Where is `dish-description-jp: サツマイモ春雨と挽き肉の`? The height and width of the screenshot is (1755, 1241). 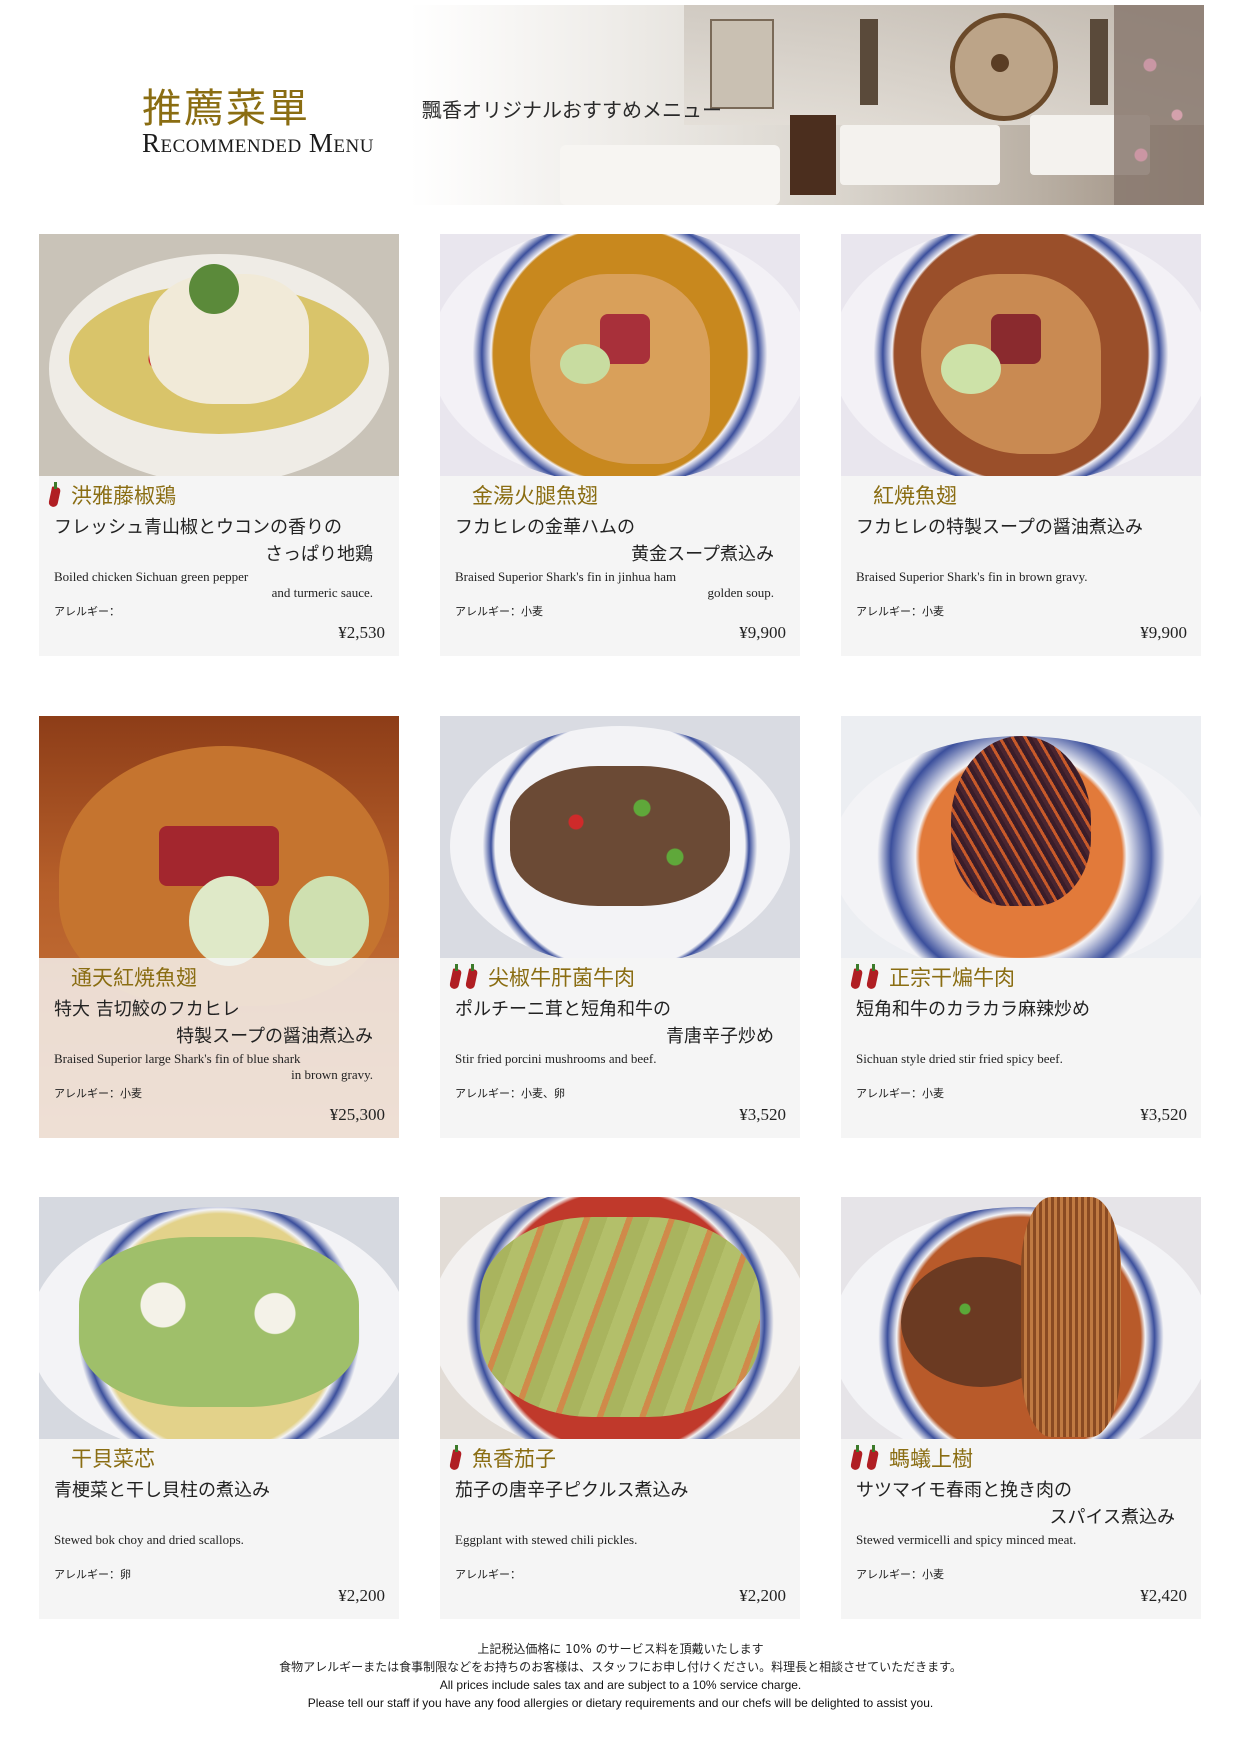
dish-description-jp: サツマイモ春雨と挽き肉の is located at coordinates (964, 1490).